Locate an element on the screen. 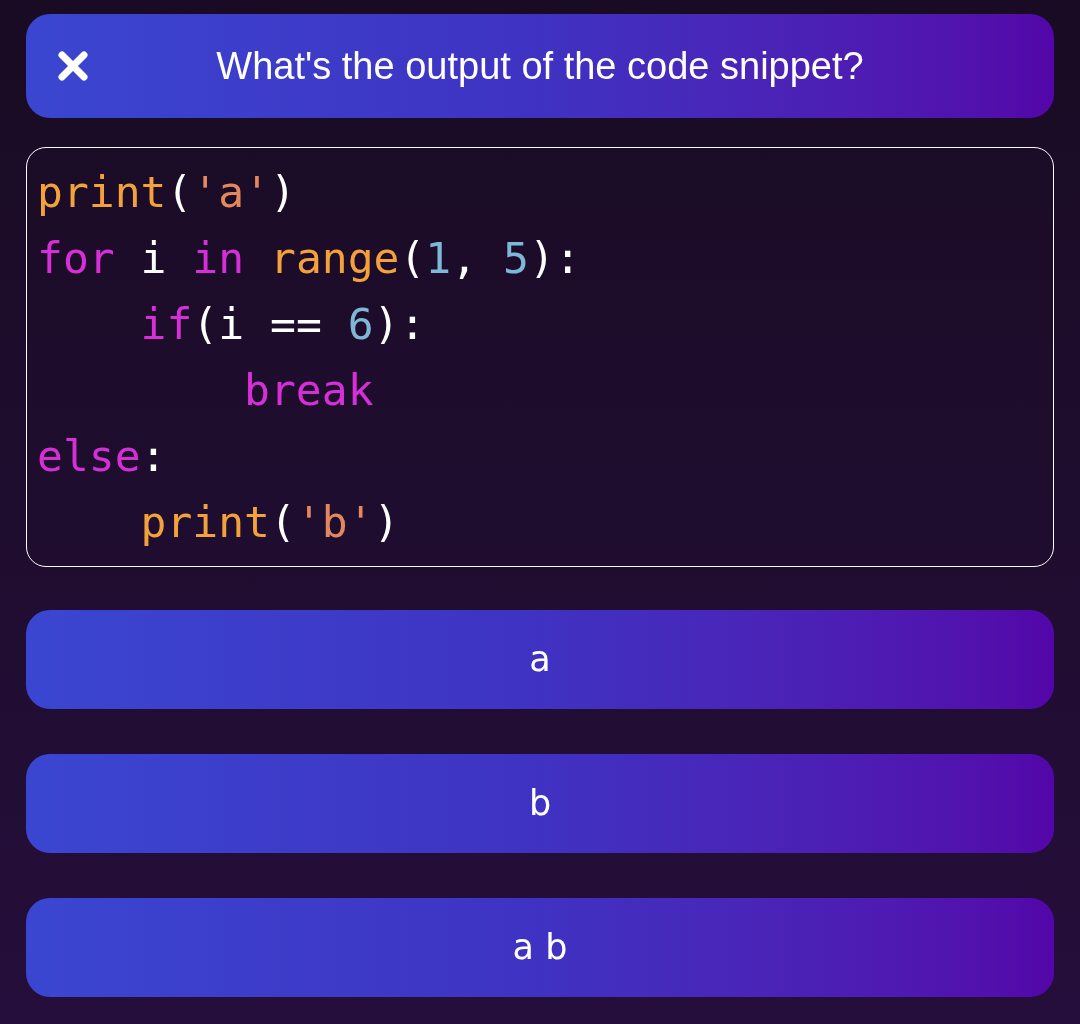  code-line: for i in range(1, 5): is located at coordinates (309, 258).